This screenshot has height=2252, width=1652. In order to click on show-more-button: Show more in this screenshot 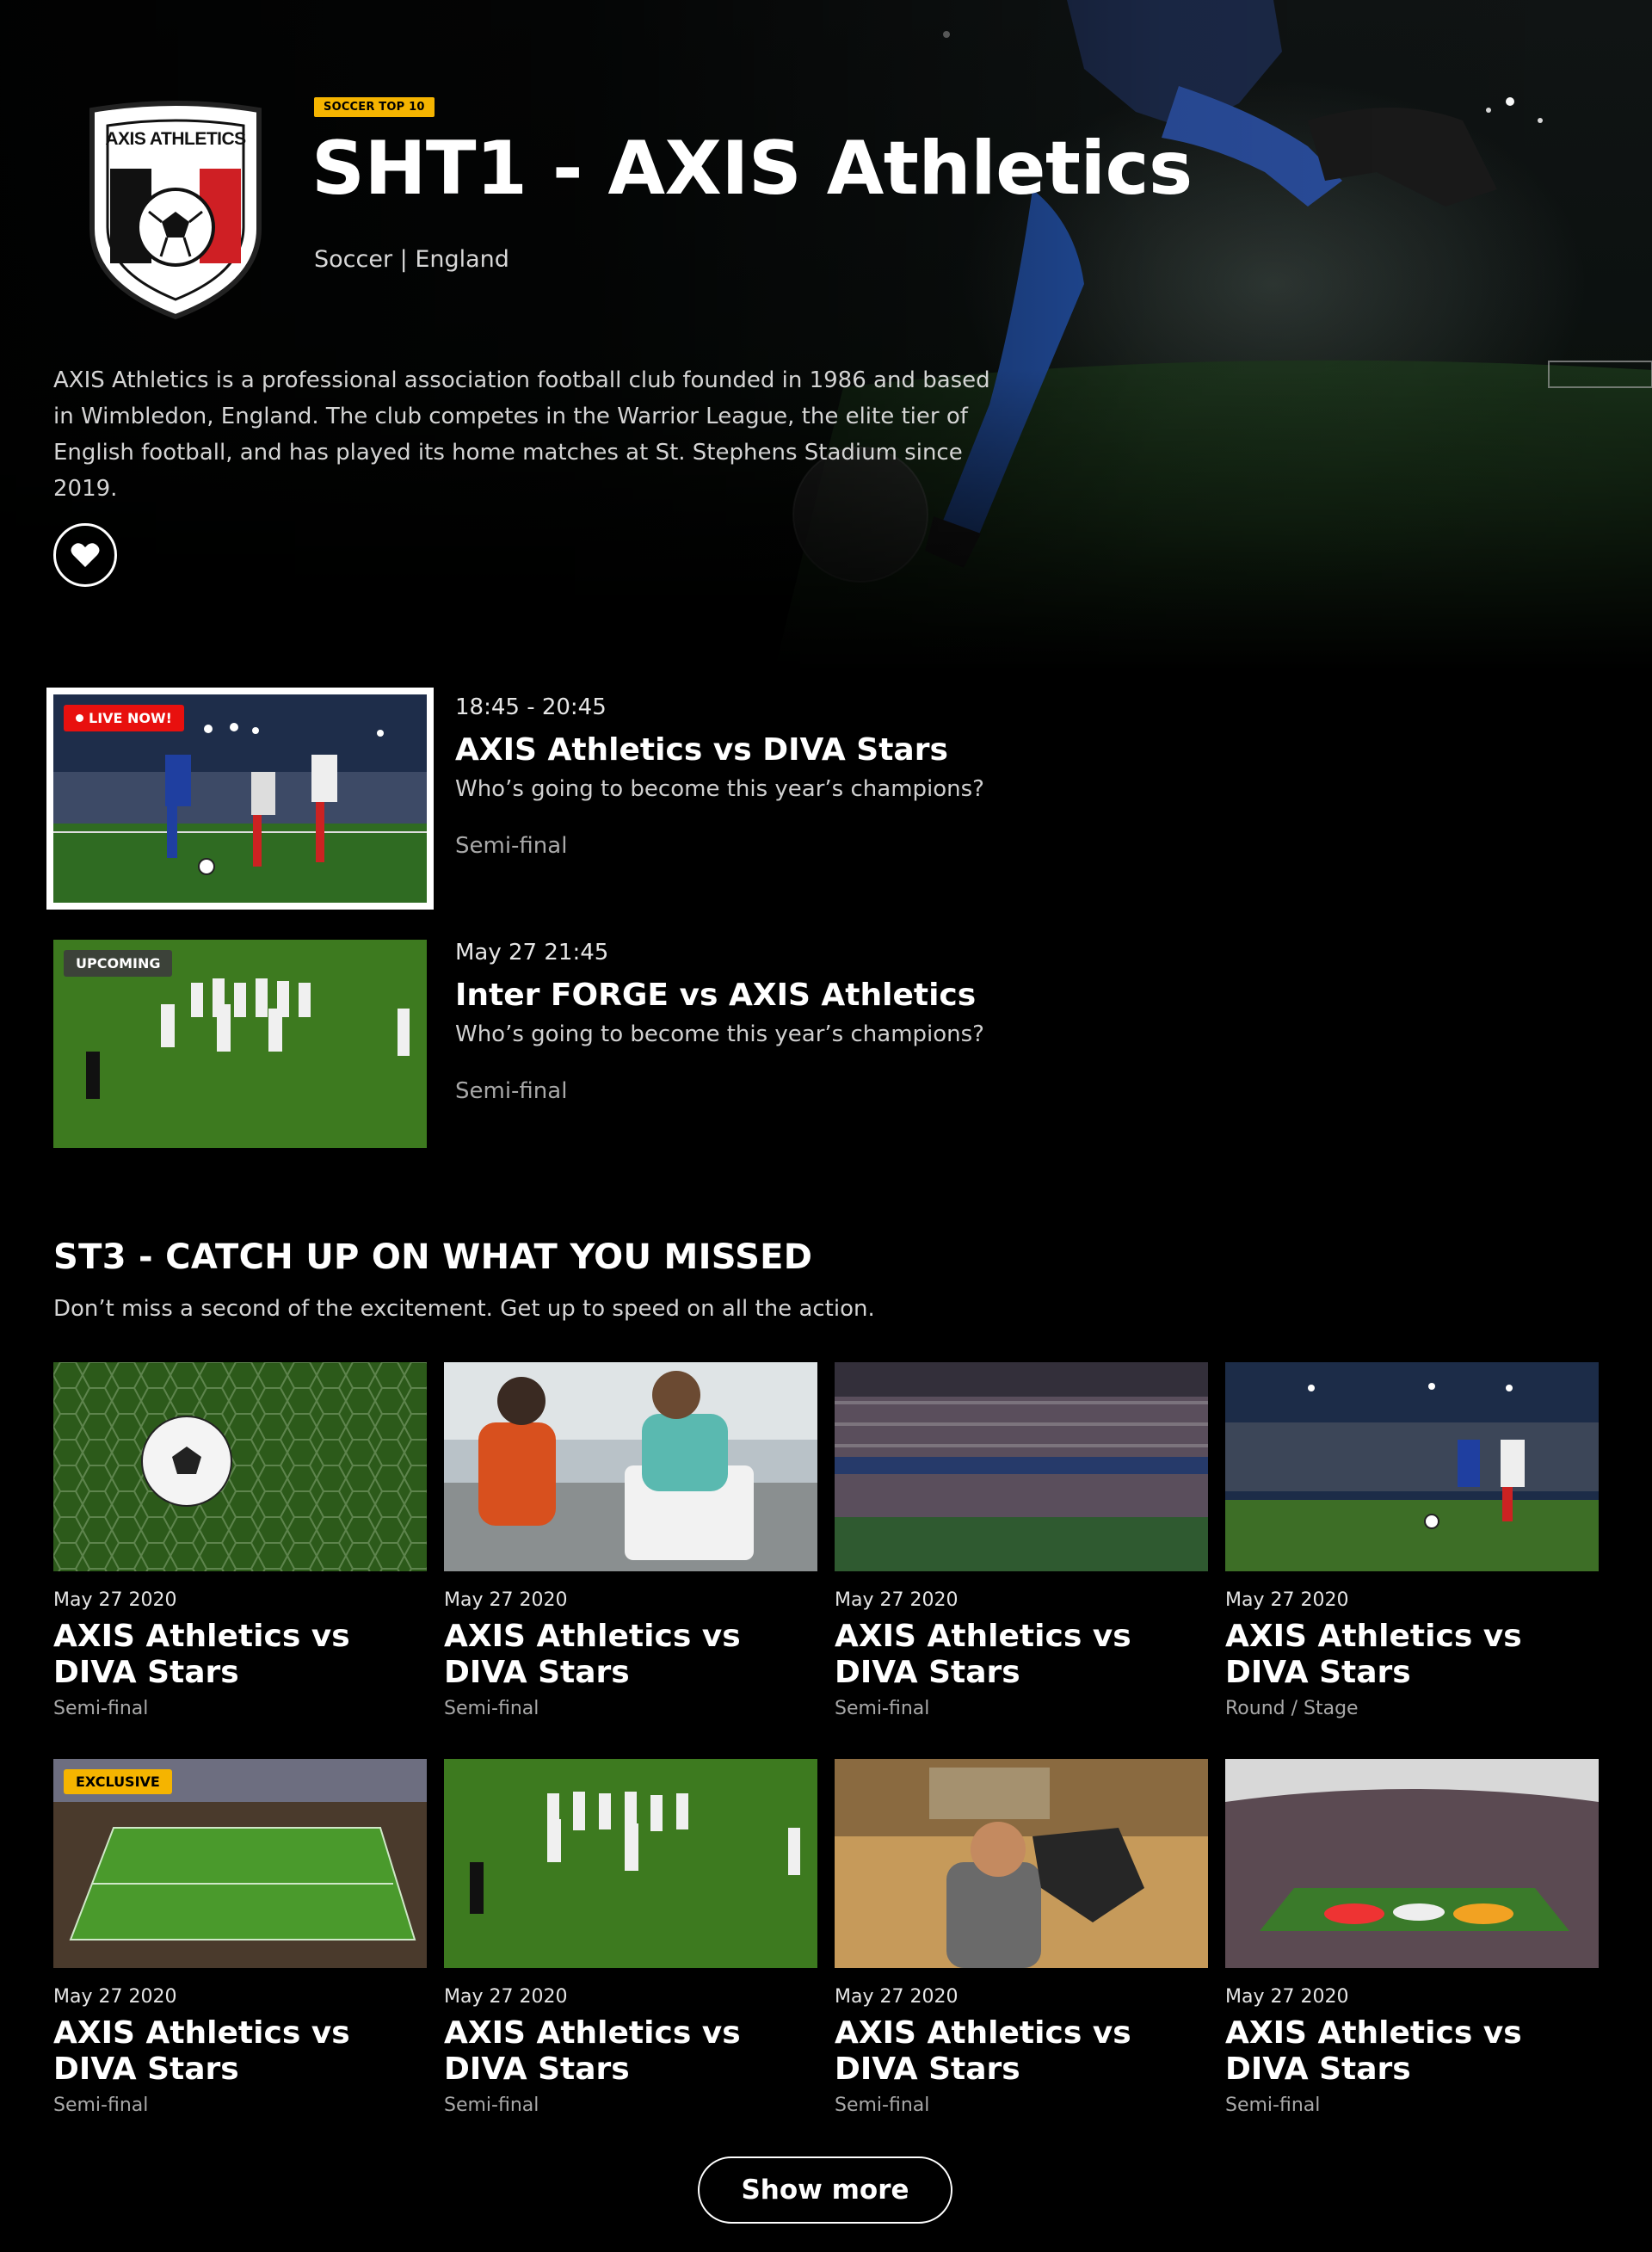, I will do `click(825, 2190)`.